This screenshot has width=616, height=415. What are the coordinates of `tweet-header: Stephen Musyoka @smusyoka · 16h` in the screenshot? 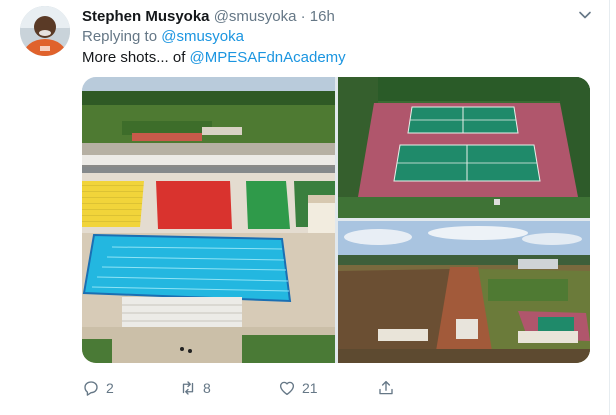 It's located at (208, 17).